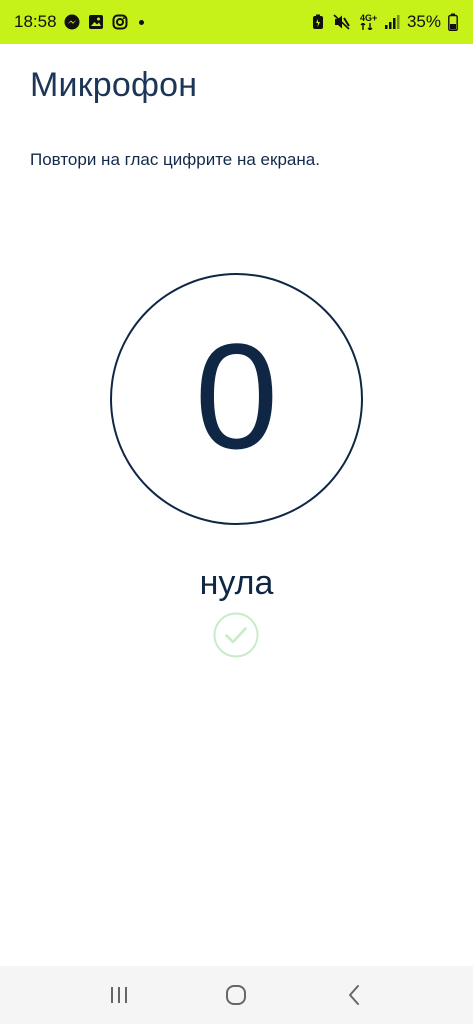 This screenshot has width=473, height=1024. What do you see at coordinates (354, 995) in the screenshot?
I see `back-icon` at bounding box center [354, 995].